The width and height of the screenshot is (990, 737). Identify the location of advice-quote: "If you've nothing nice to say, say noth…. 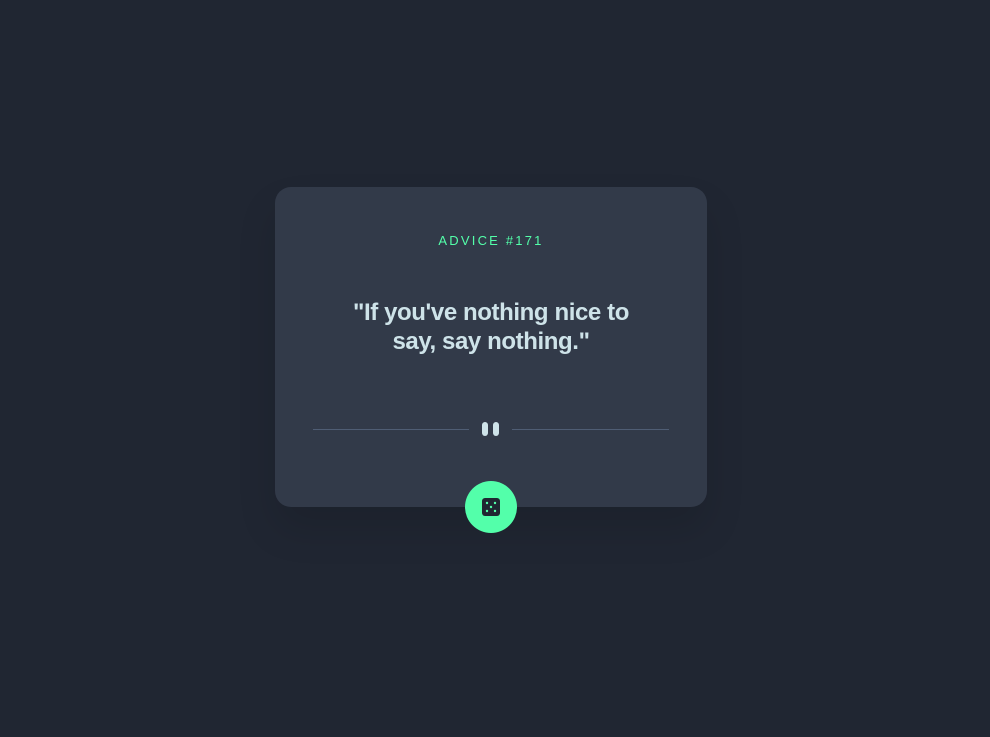
(491, 327).